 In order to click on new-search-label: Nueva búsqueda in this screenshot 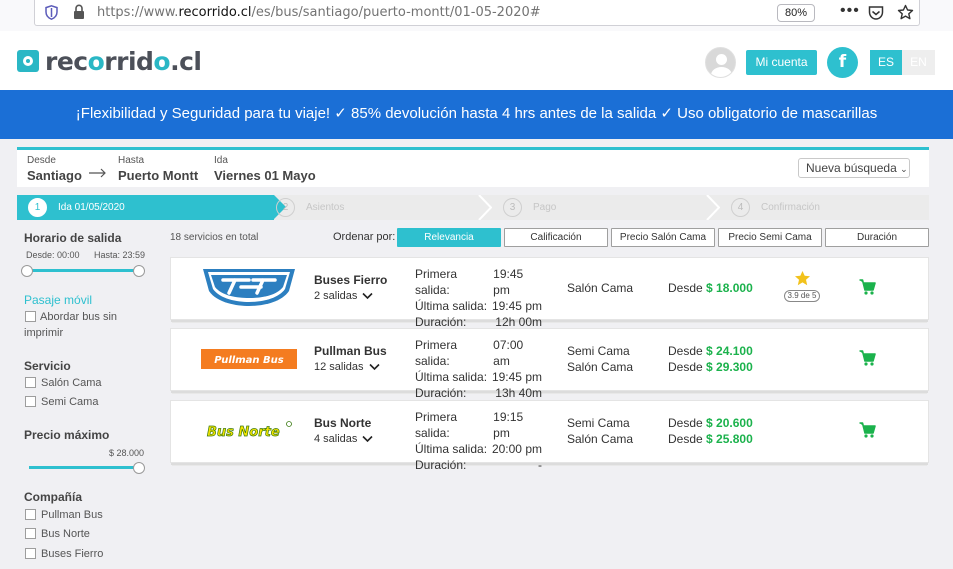, I will do `click(851, 168)`.